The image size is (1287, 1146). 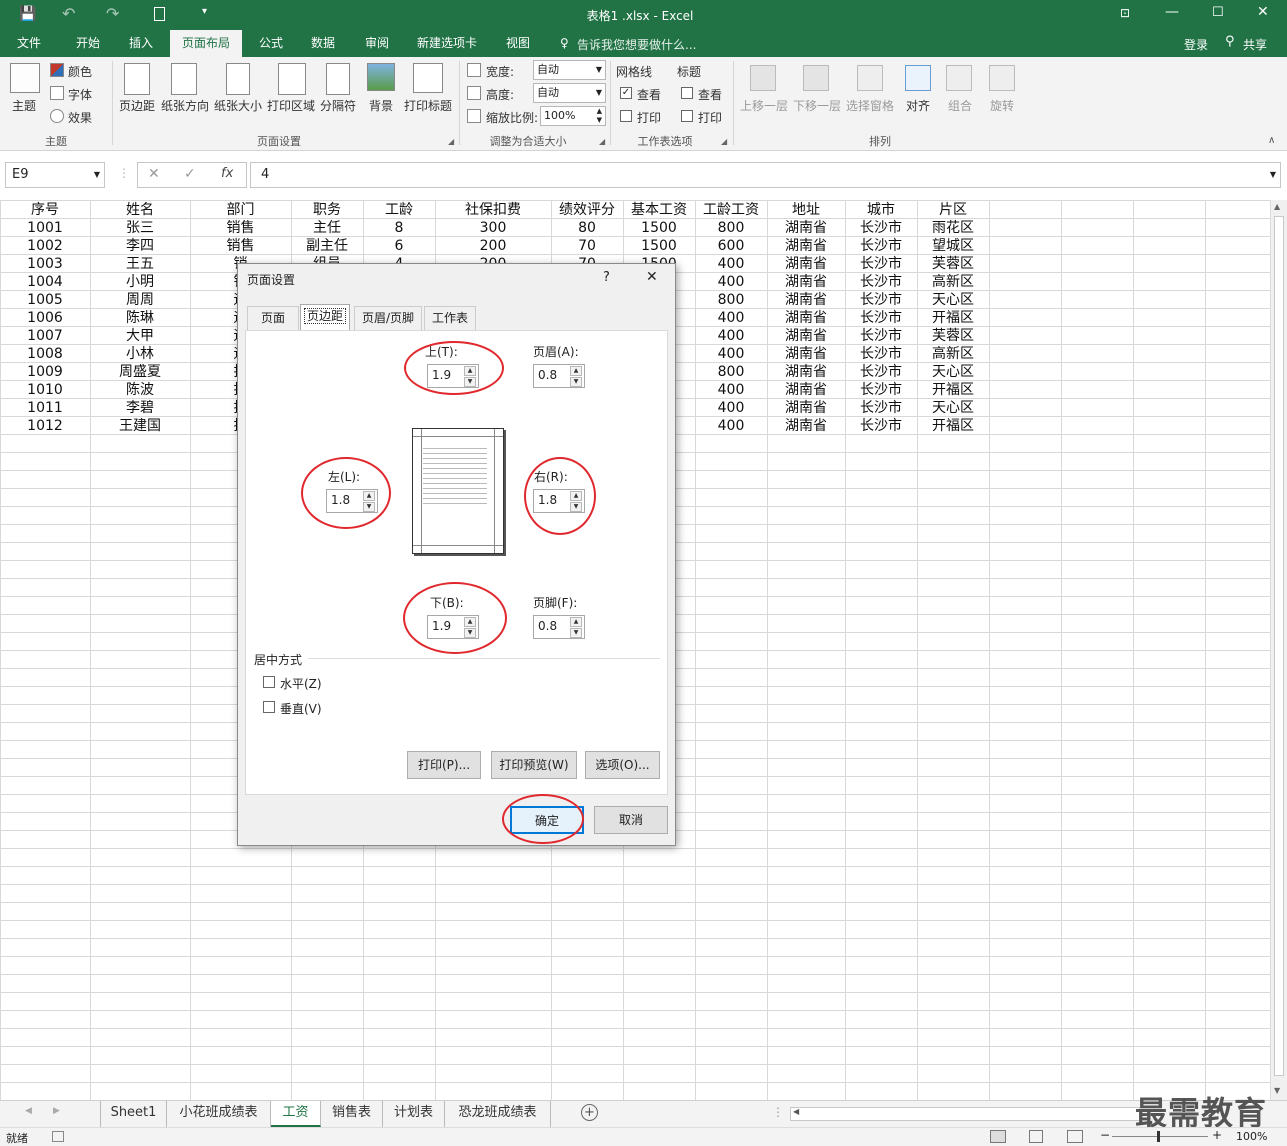 What do you see at coordinates (327, 228) in the screenshot?
I see `table-cell: 主任` at bounding box center [327, 228].